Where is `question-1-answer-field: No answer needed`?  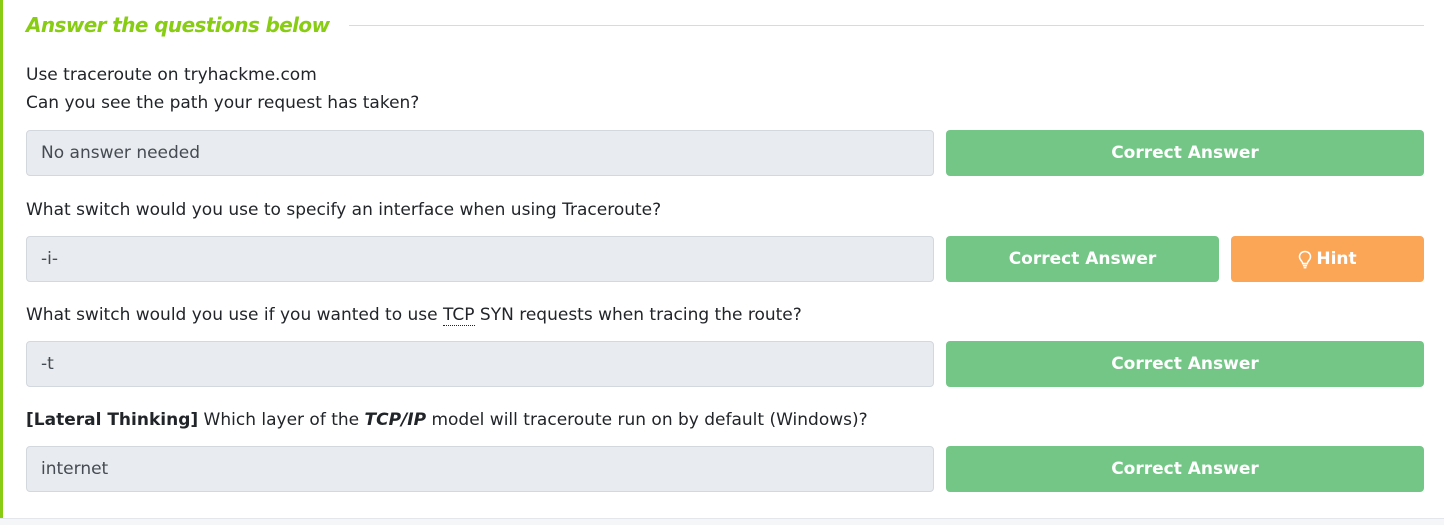 question-1-answer-field: No answer needed is located at coordinates (480, 153).